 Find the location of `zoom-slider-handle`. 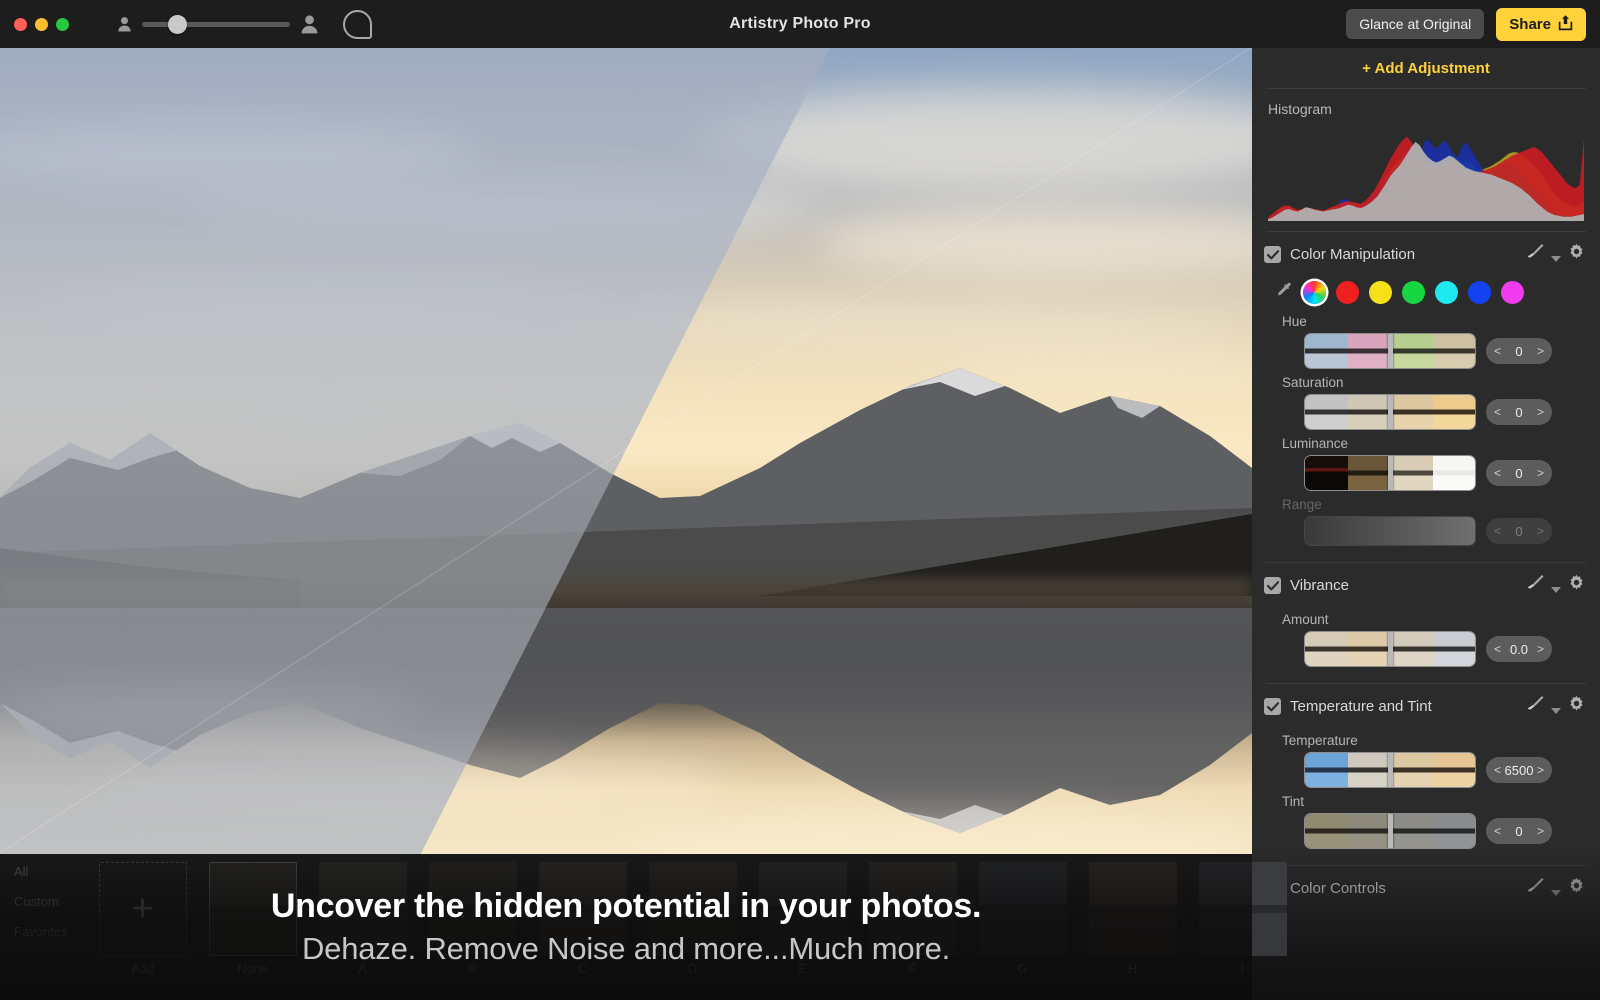

zoom-slider-handle is located at coordinates (177, 24).